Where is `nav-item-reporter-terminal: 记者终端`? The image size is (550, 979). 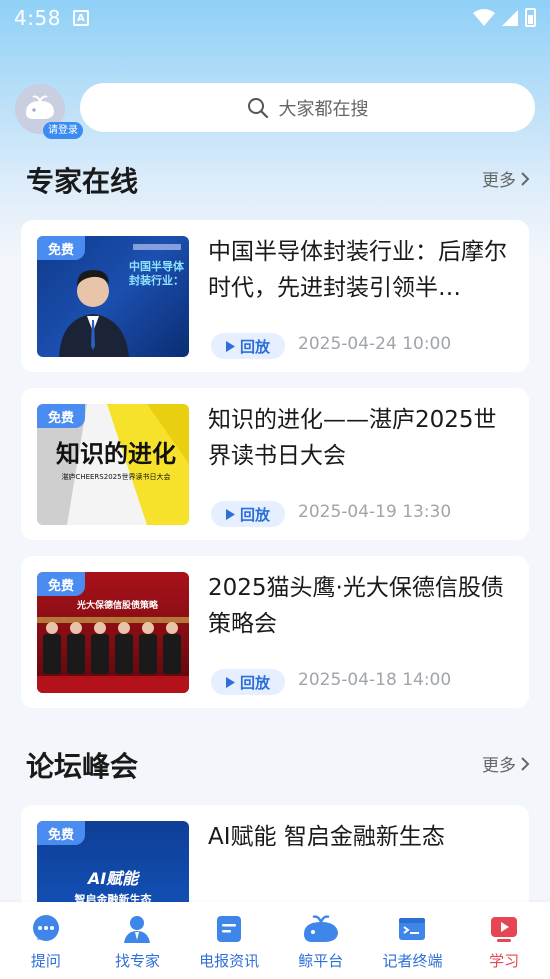
nav-item-reporter-terminal: 记者终端 is located at coordinates (412, 942).